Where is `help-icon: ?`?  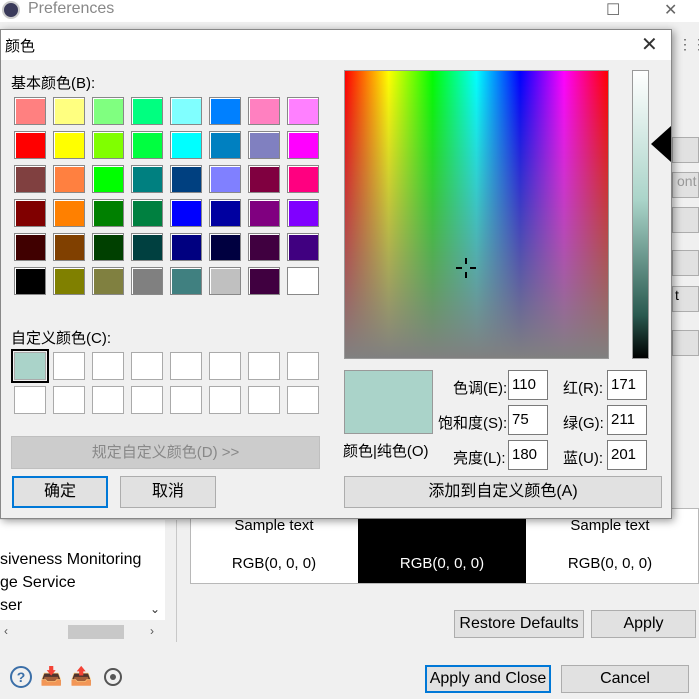
help-icon: ? is located at coordinates (21, 677).